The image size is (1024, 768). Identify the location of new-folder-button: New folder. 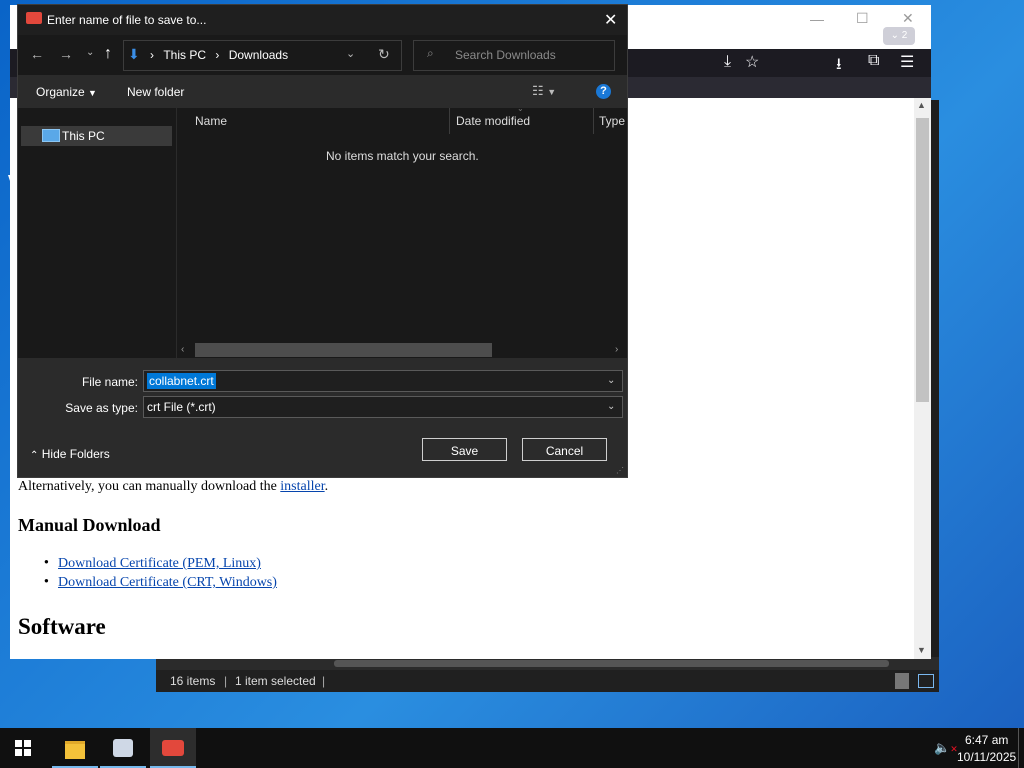
(155, 92).